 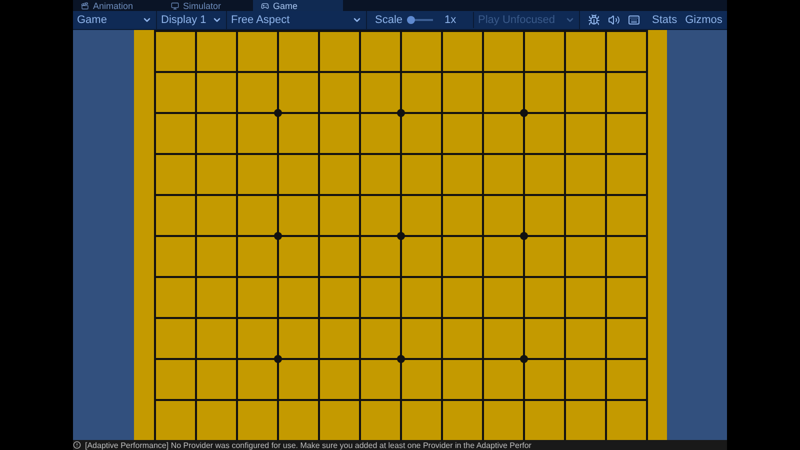 What do you see at coordinates (703, 20) in the screenshot?
I see `gizmos-button: Gizmos` at bounding box center [703, 20].